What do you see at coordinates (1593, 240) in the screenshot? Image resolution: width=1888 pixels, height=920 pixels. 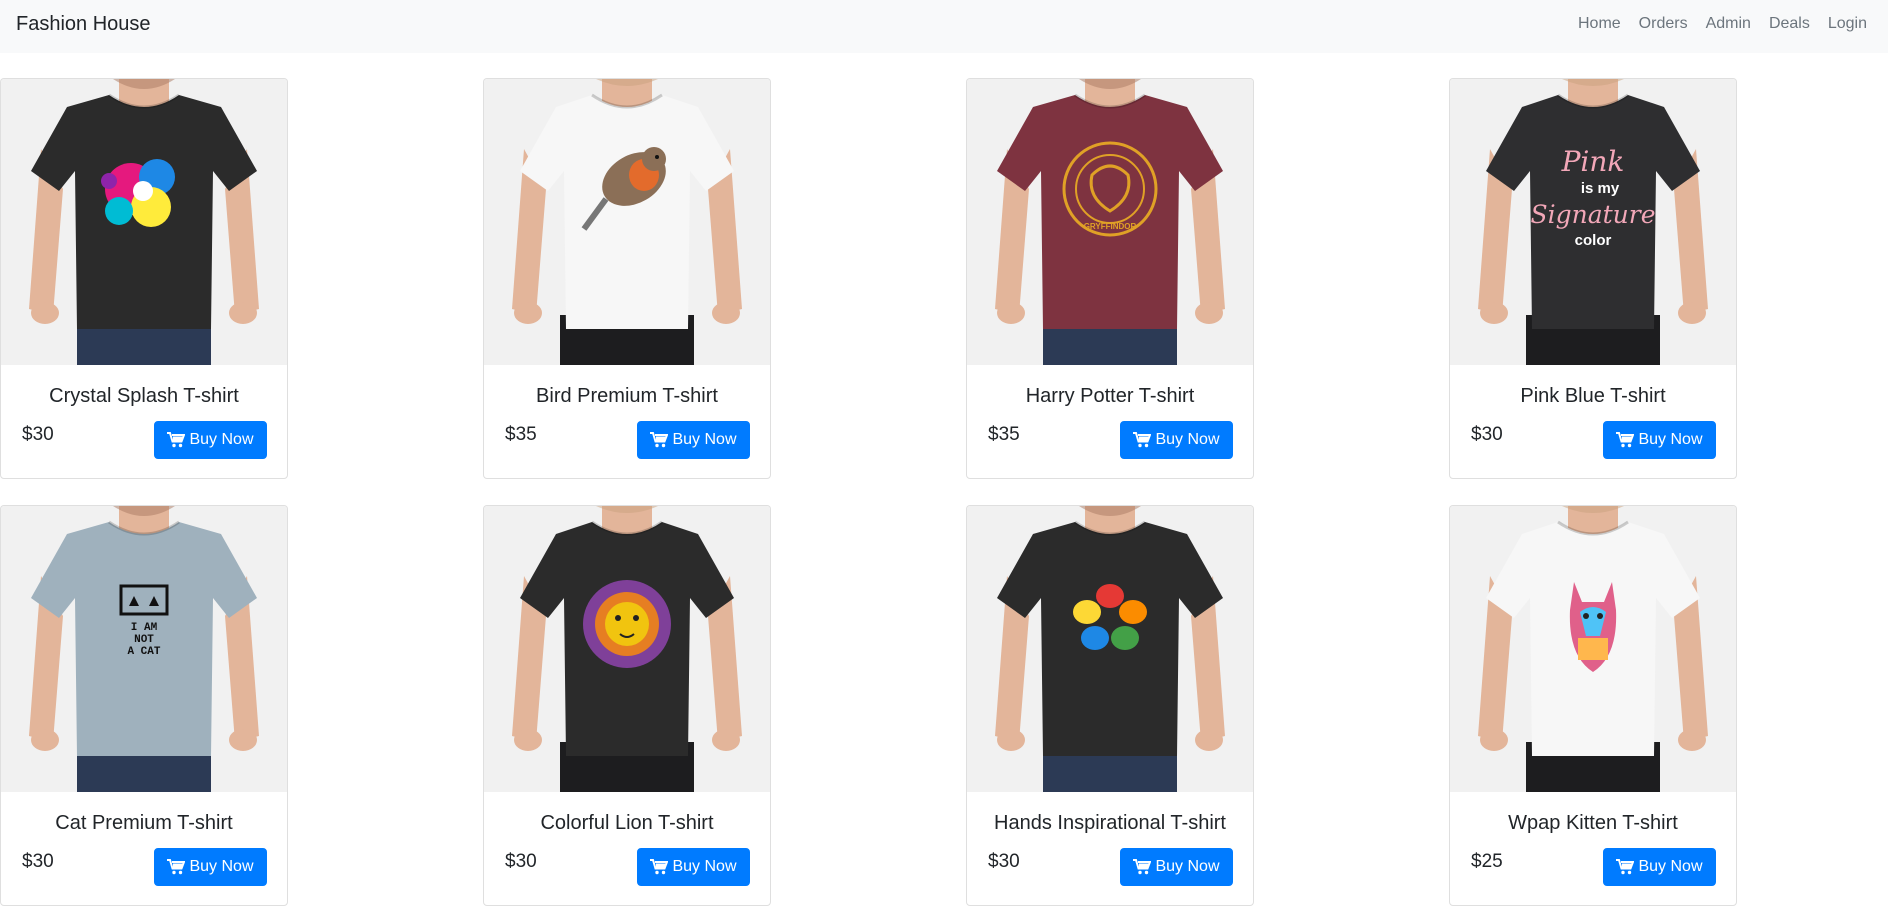 I see `svg-text: color` at bounding box center [1593, 240].